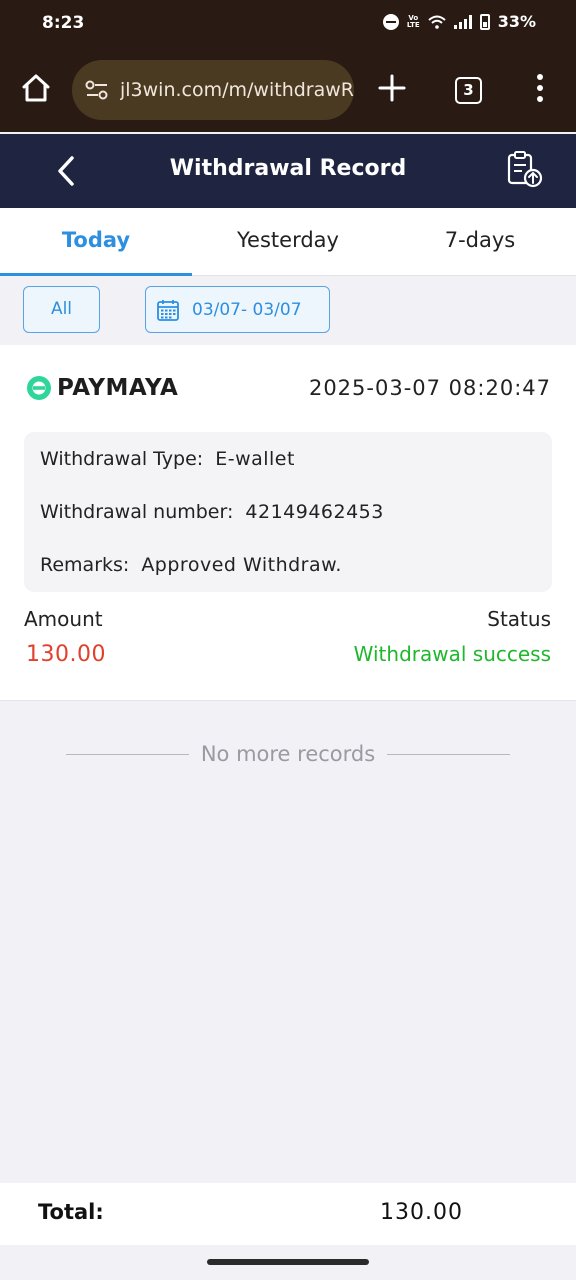 Image resolution: width=576 pixels, height=1280 pixels. What do you see at coordinates (484, 21) in the screenshot?
I see `battery-icon` at bounding box center [484, 21].